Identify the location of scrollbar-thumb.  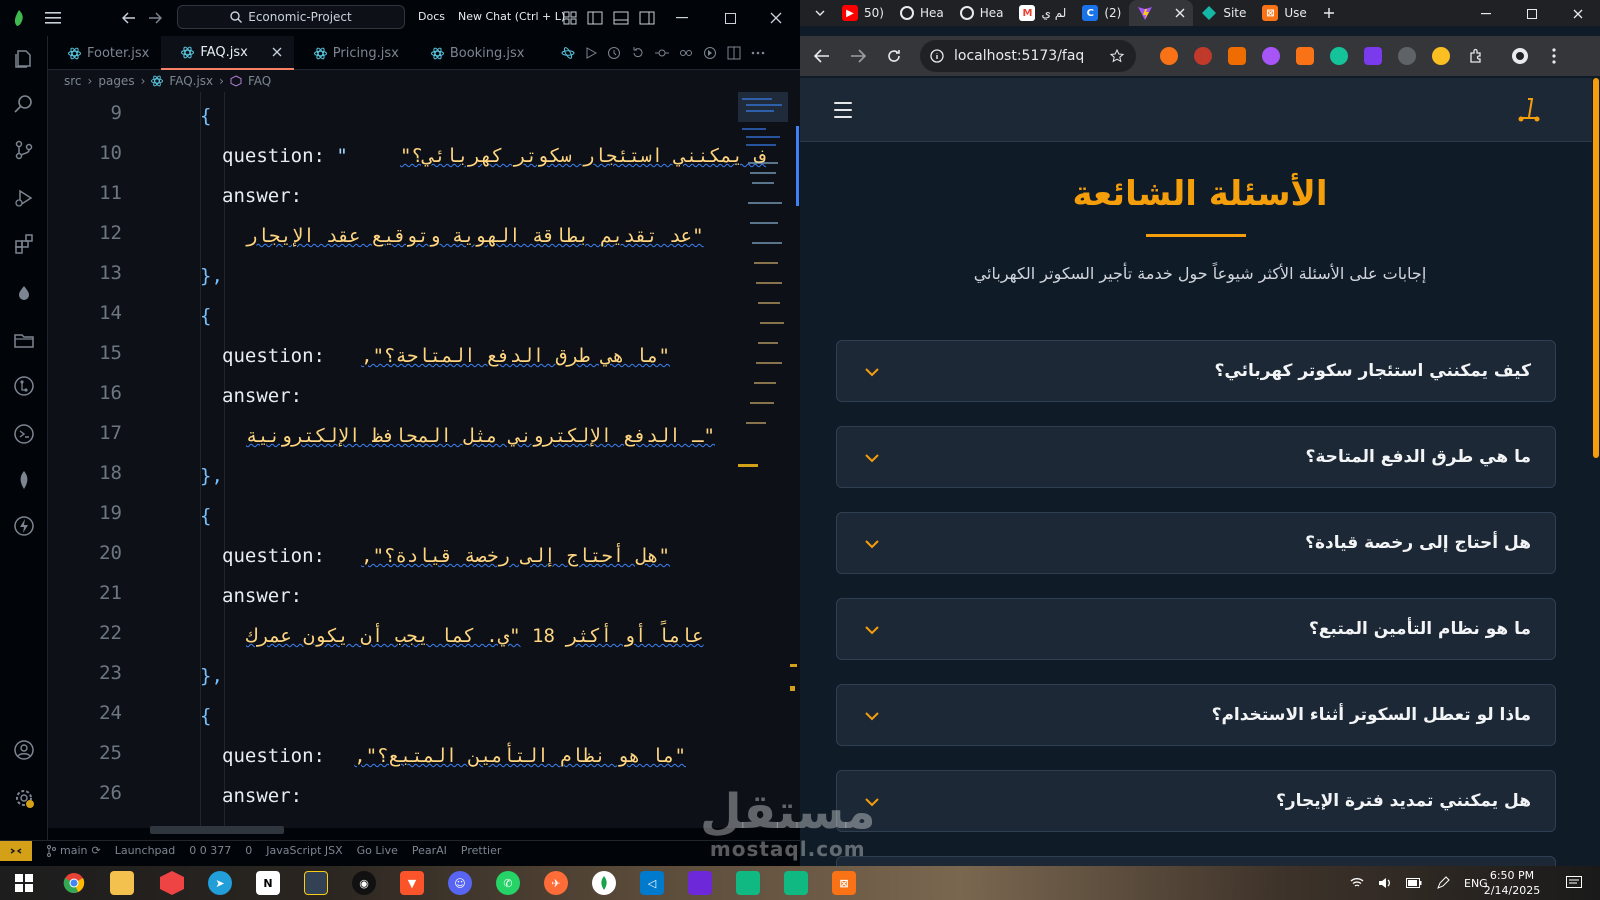
(1596, 268).